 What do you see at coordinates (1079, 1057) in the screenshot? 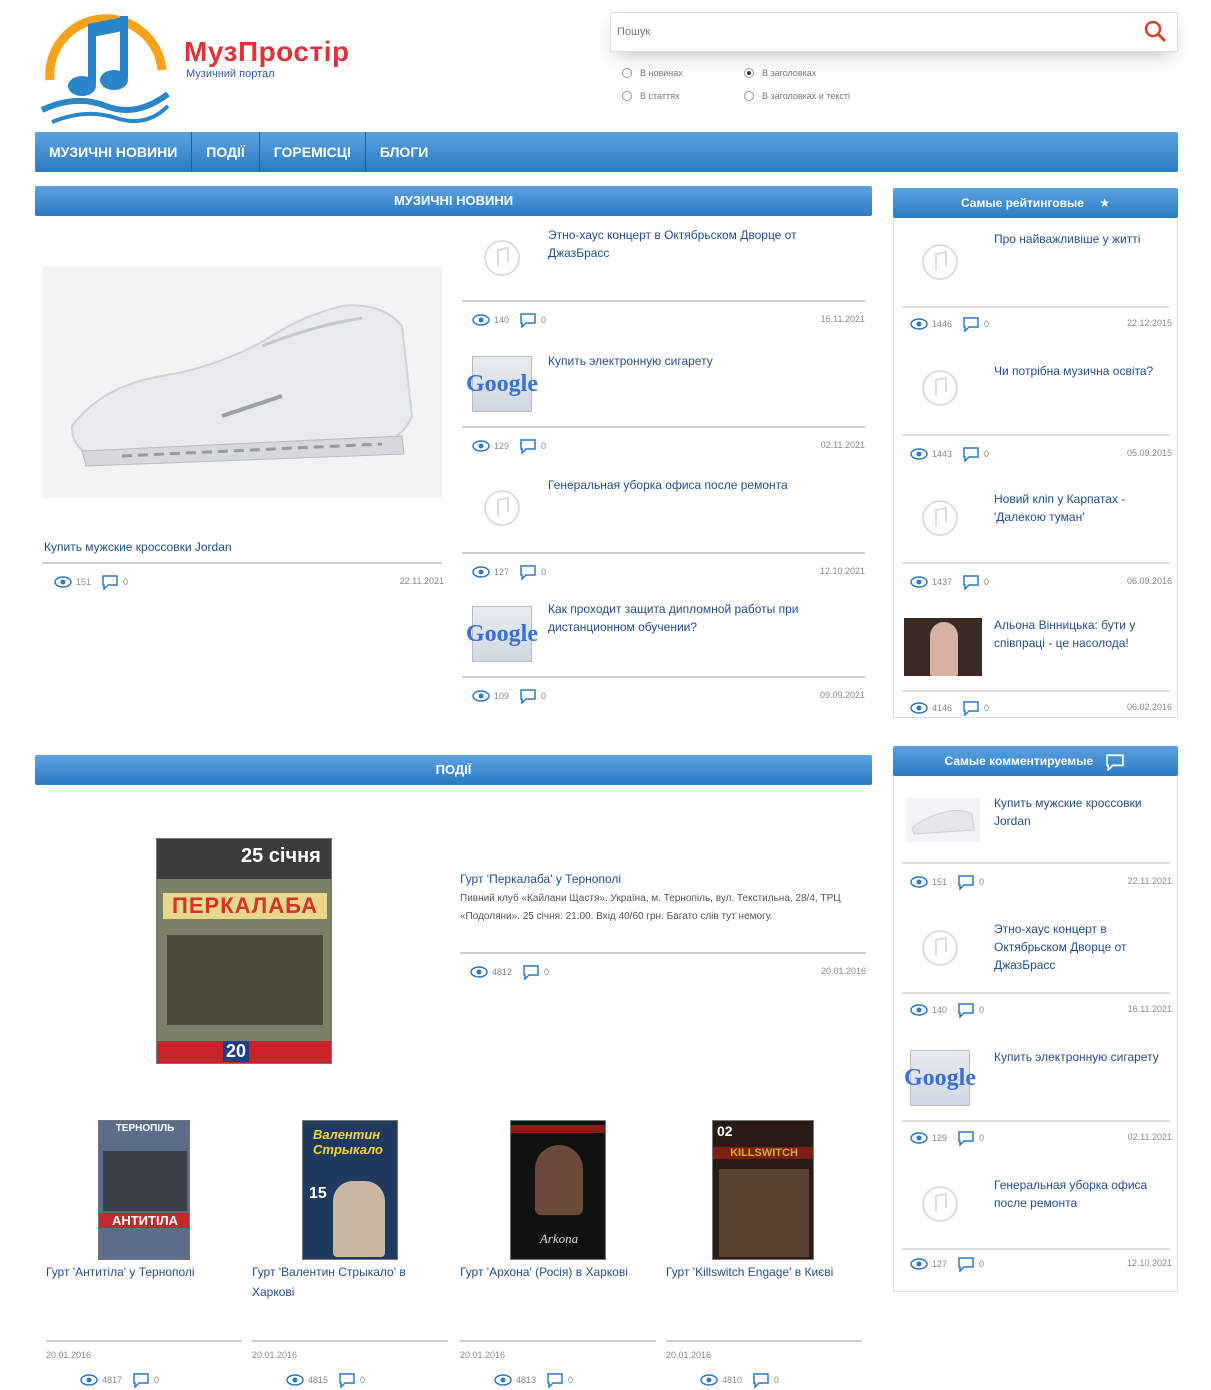
I see `sidebar-item-title: Купить электронную сигарету` at bounding box center [1079, 1057].